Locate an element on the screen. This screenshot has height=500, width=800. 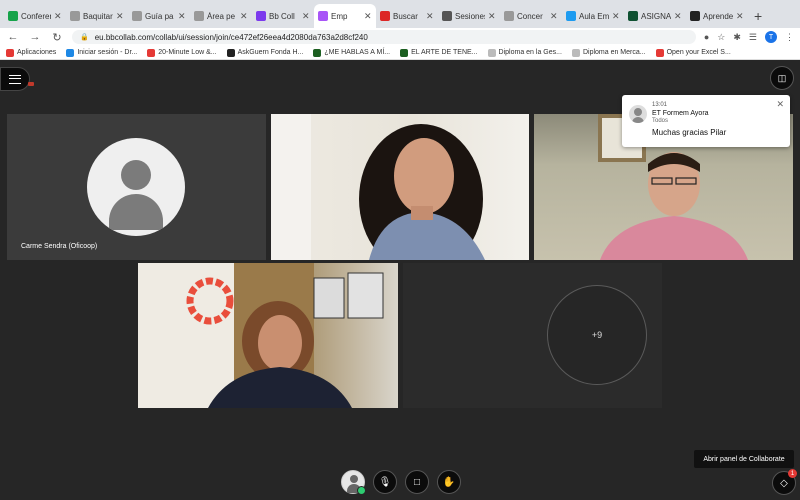
session-options-button: ◫ is located at coordinates (782, 78).